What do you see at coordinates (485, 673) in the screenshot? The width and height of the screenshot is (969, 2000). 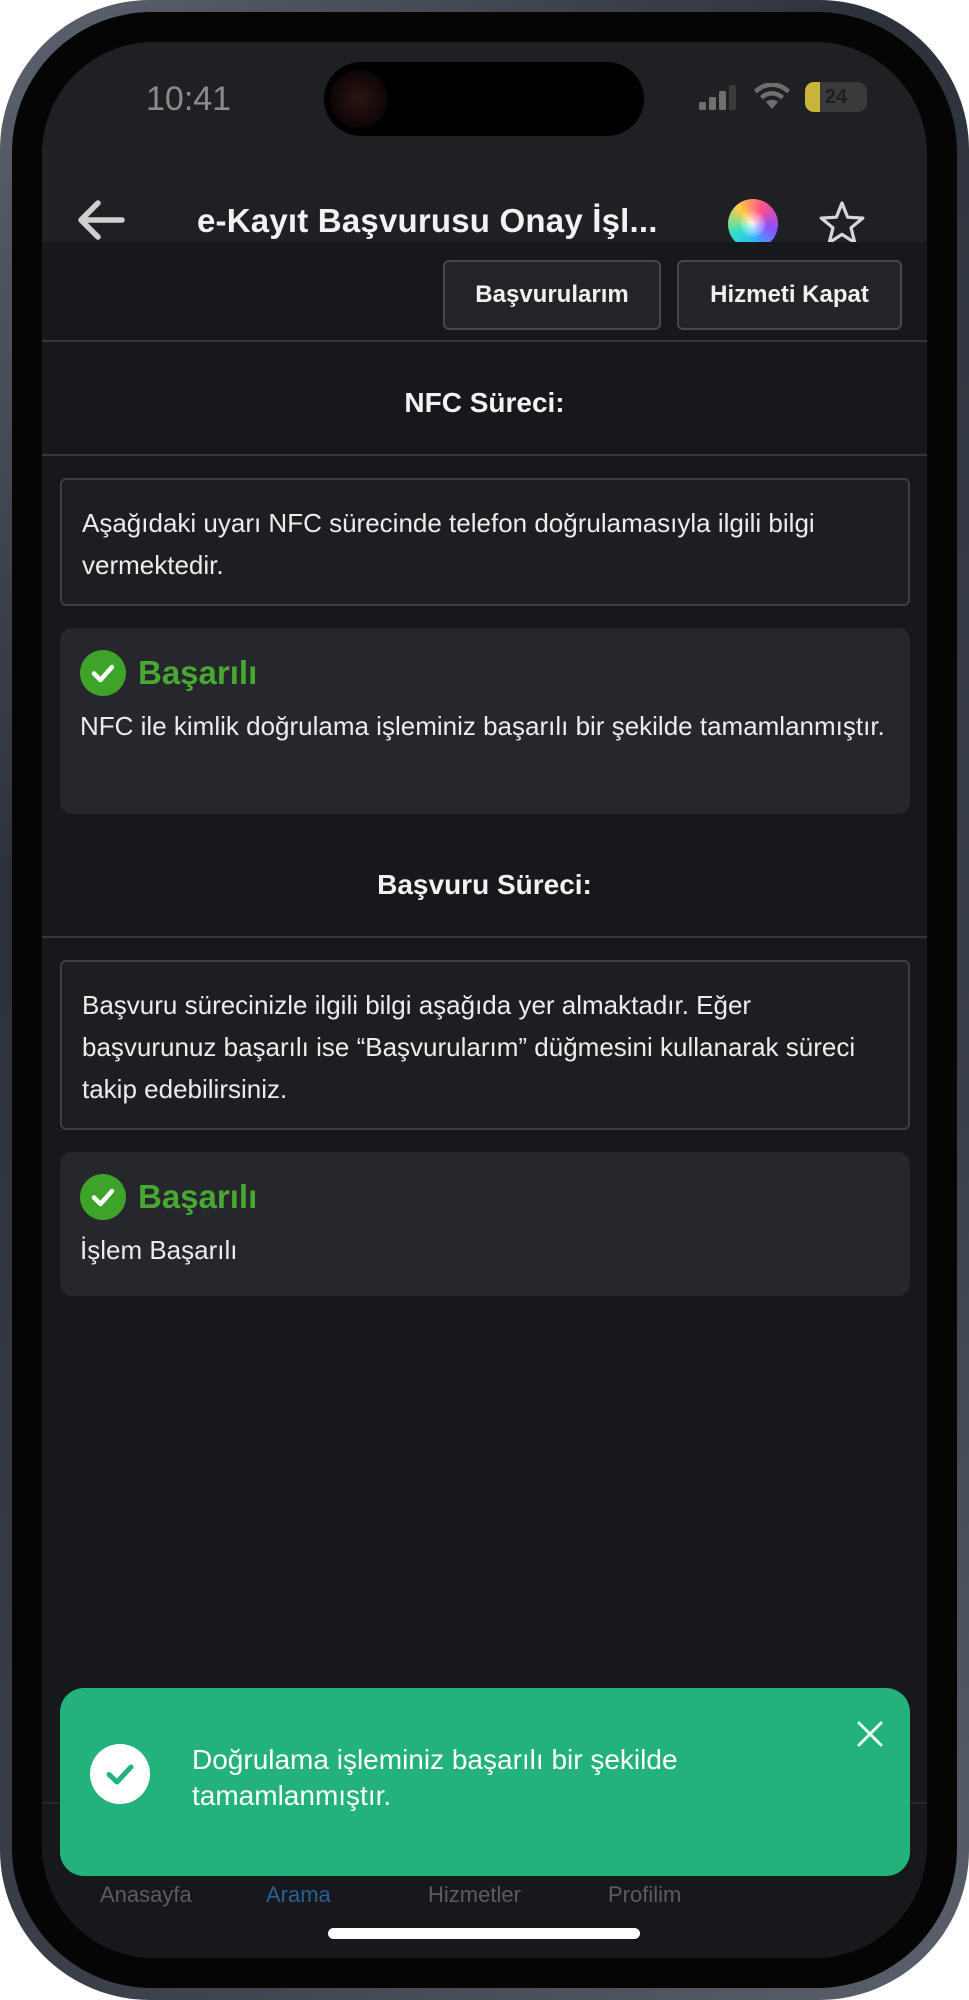 I see `nfc-success-header: Başarılı` at bounding box center [485, 673].